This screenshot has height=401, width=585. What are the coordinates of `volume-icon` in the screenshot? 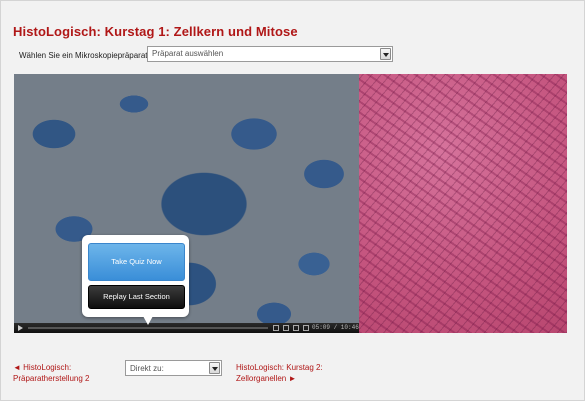 It's located at (276, 328).